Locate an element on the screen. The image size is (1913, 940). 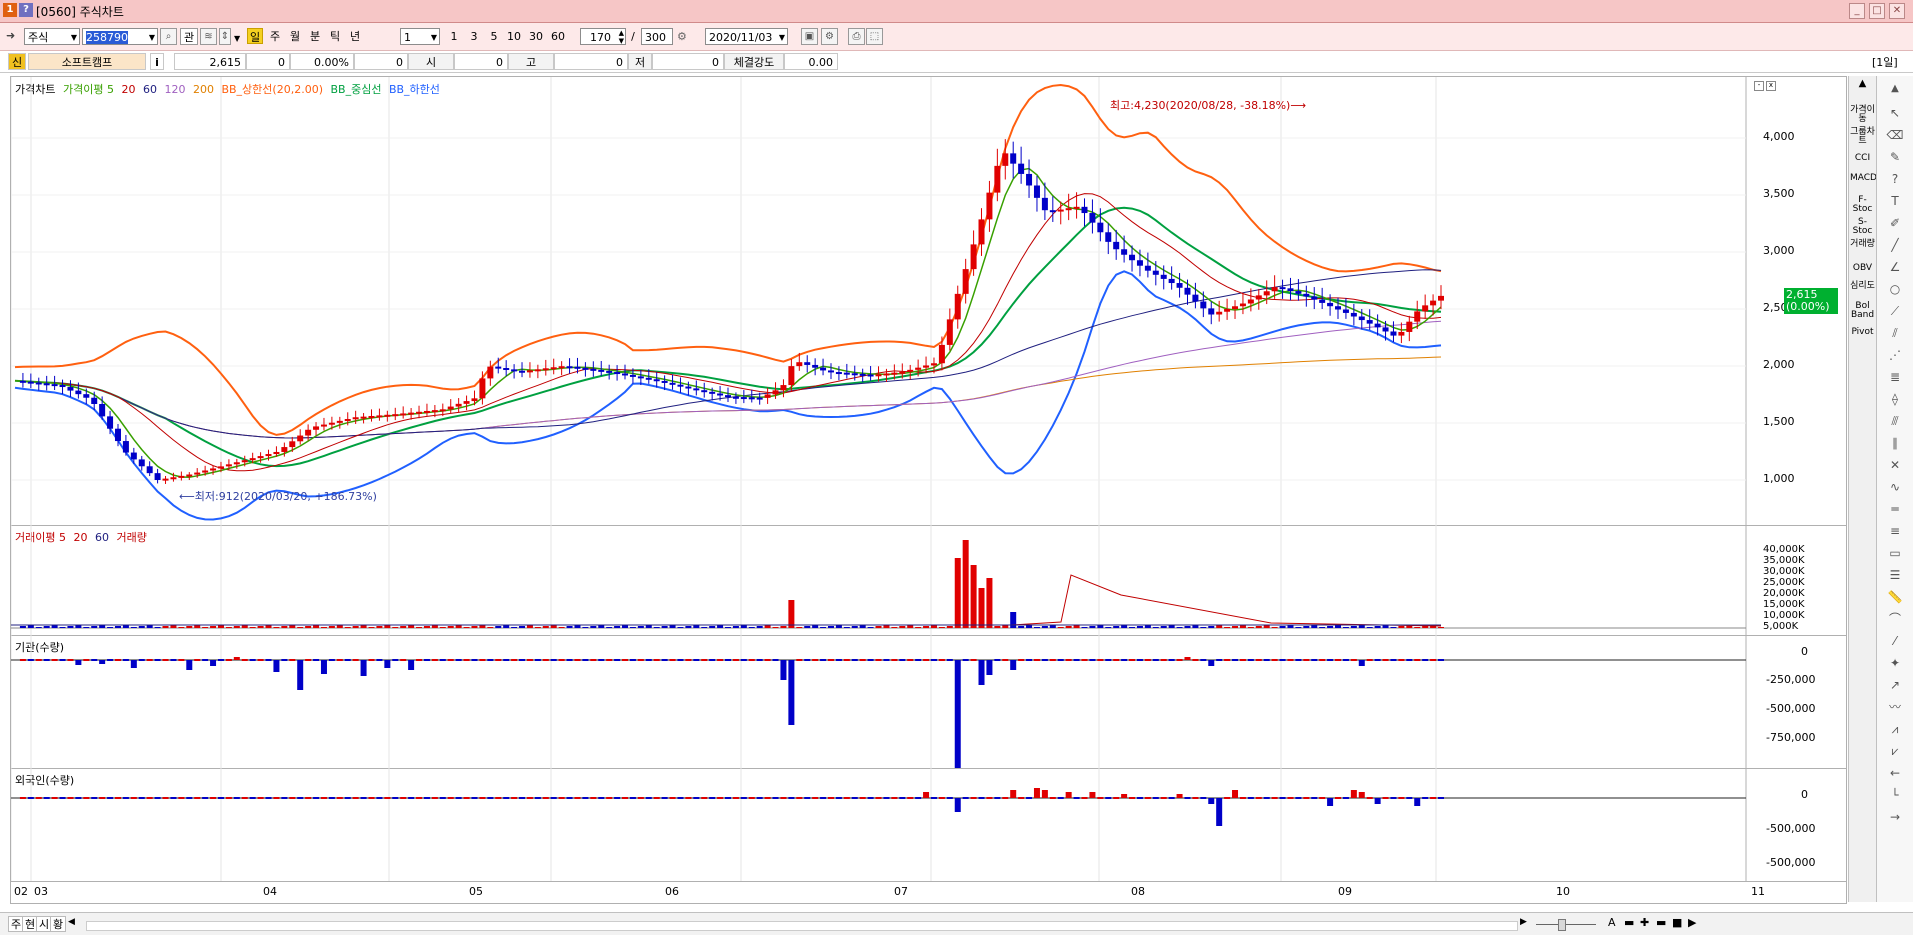
stock-name: 소프트캠프 is located at coordinates (87, 61).